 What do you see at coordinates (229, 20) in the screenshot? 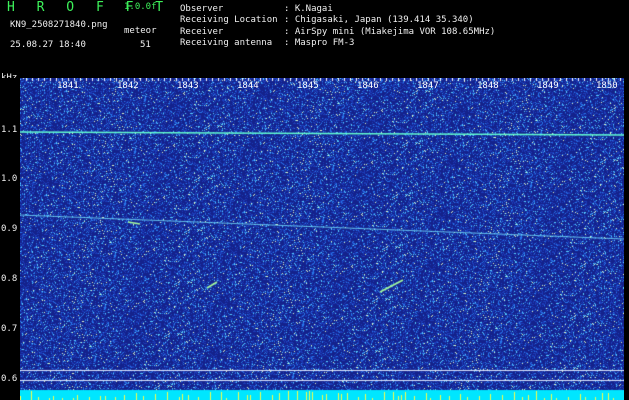
I see `location-key: Receiving Location` at bounding box center [229, 20].